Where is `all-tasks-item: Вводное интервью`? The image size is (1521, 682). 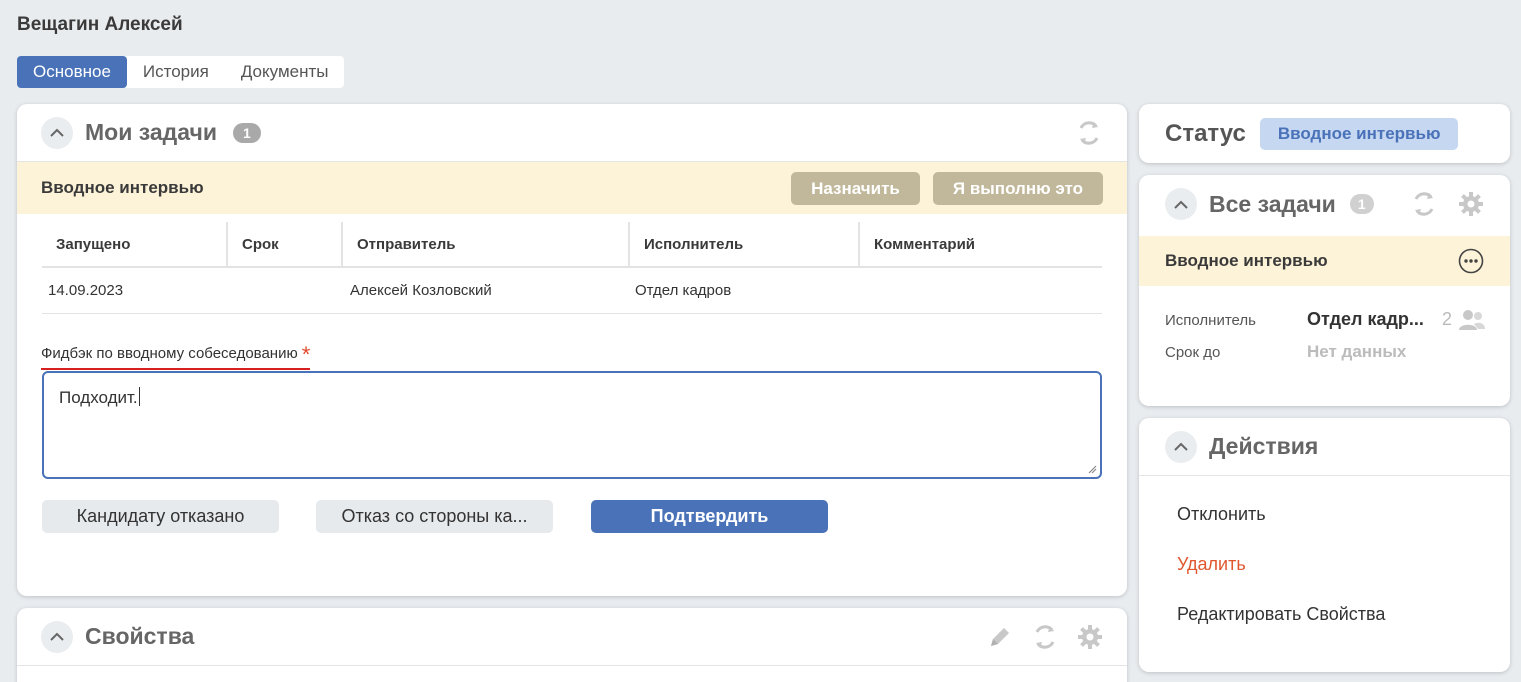 all-tasks-item: Вводное интервью is located at coordinates (1324, 261).